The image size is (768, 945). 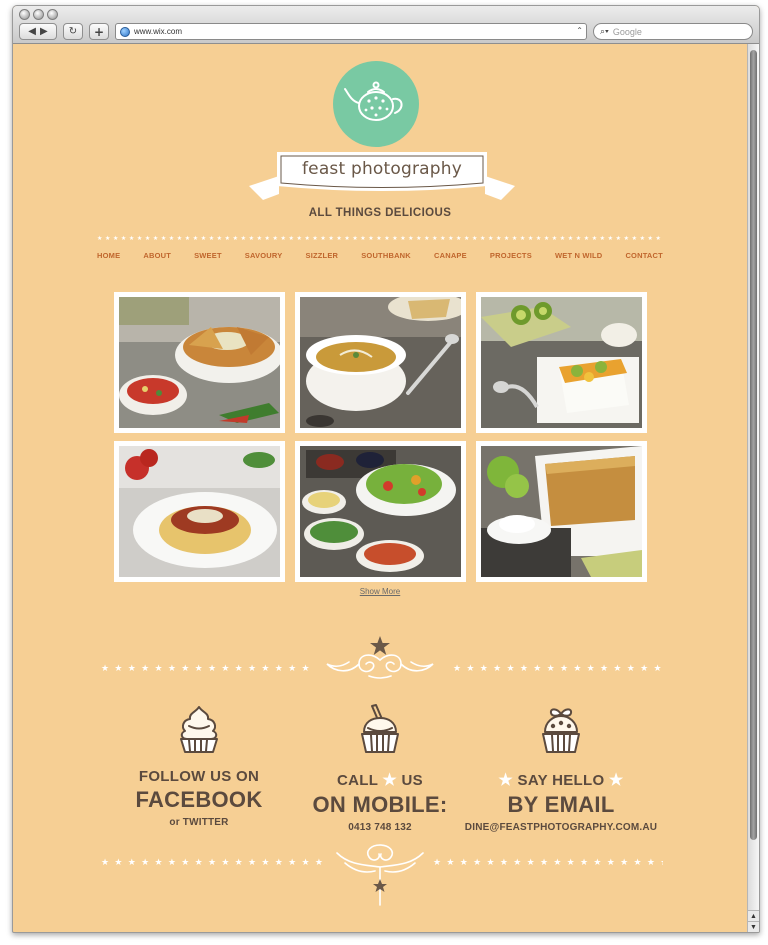 I want to click on logo-circle, so click(x=376, y=104).